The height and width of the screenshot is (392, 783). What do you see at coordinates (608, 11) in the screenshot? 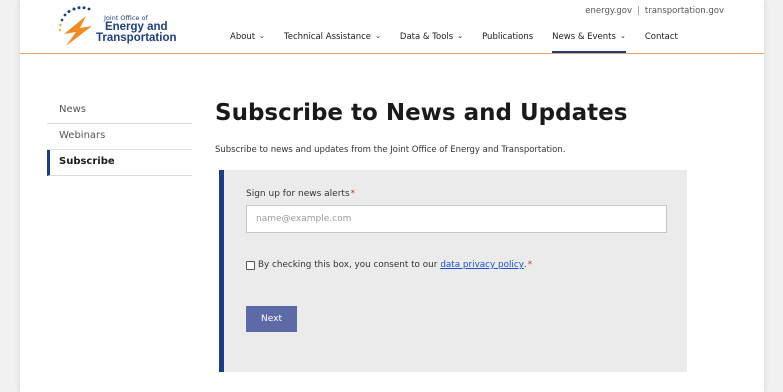
I see `energy-gov-link: energy.gov` at bounding box center [608, 11].